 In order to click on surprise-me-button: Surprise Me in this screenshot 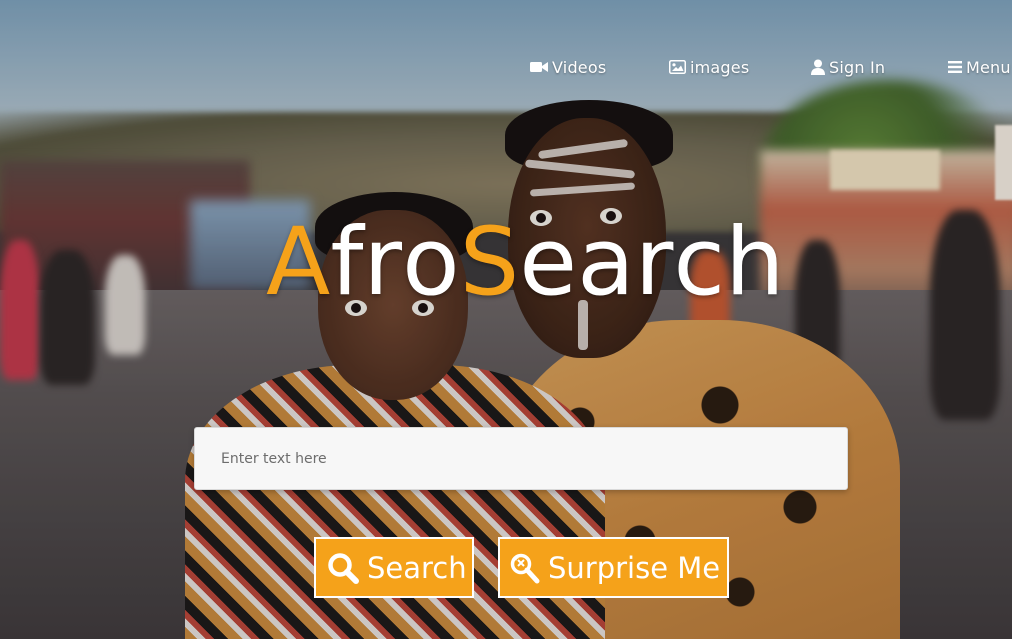, I will do `click(613, 567)`.